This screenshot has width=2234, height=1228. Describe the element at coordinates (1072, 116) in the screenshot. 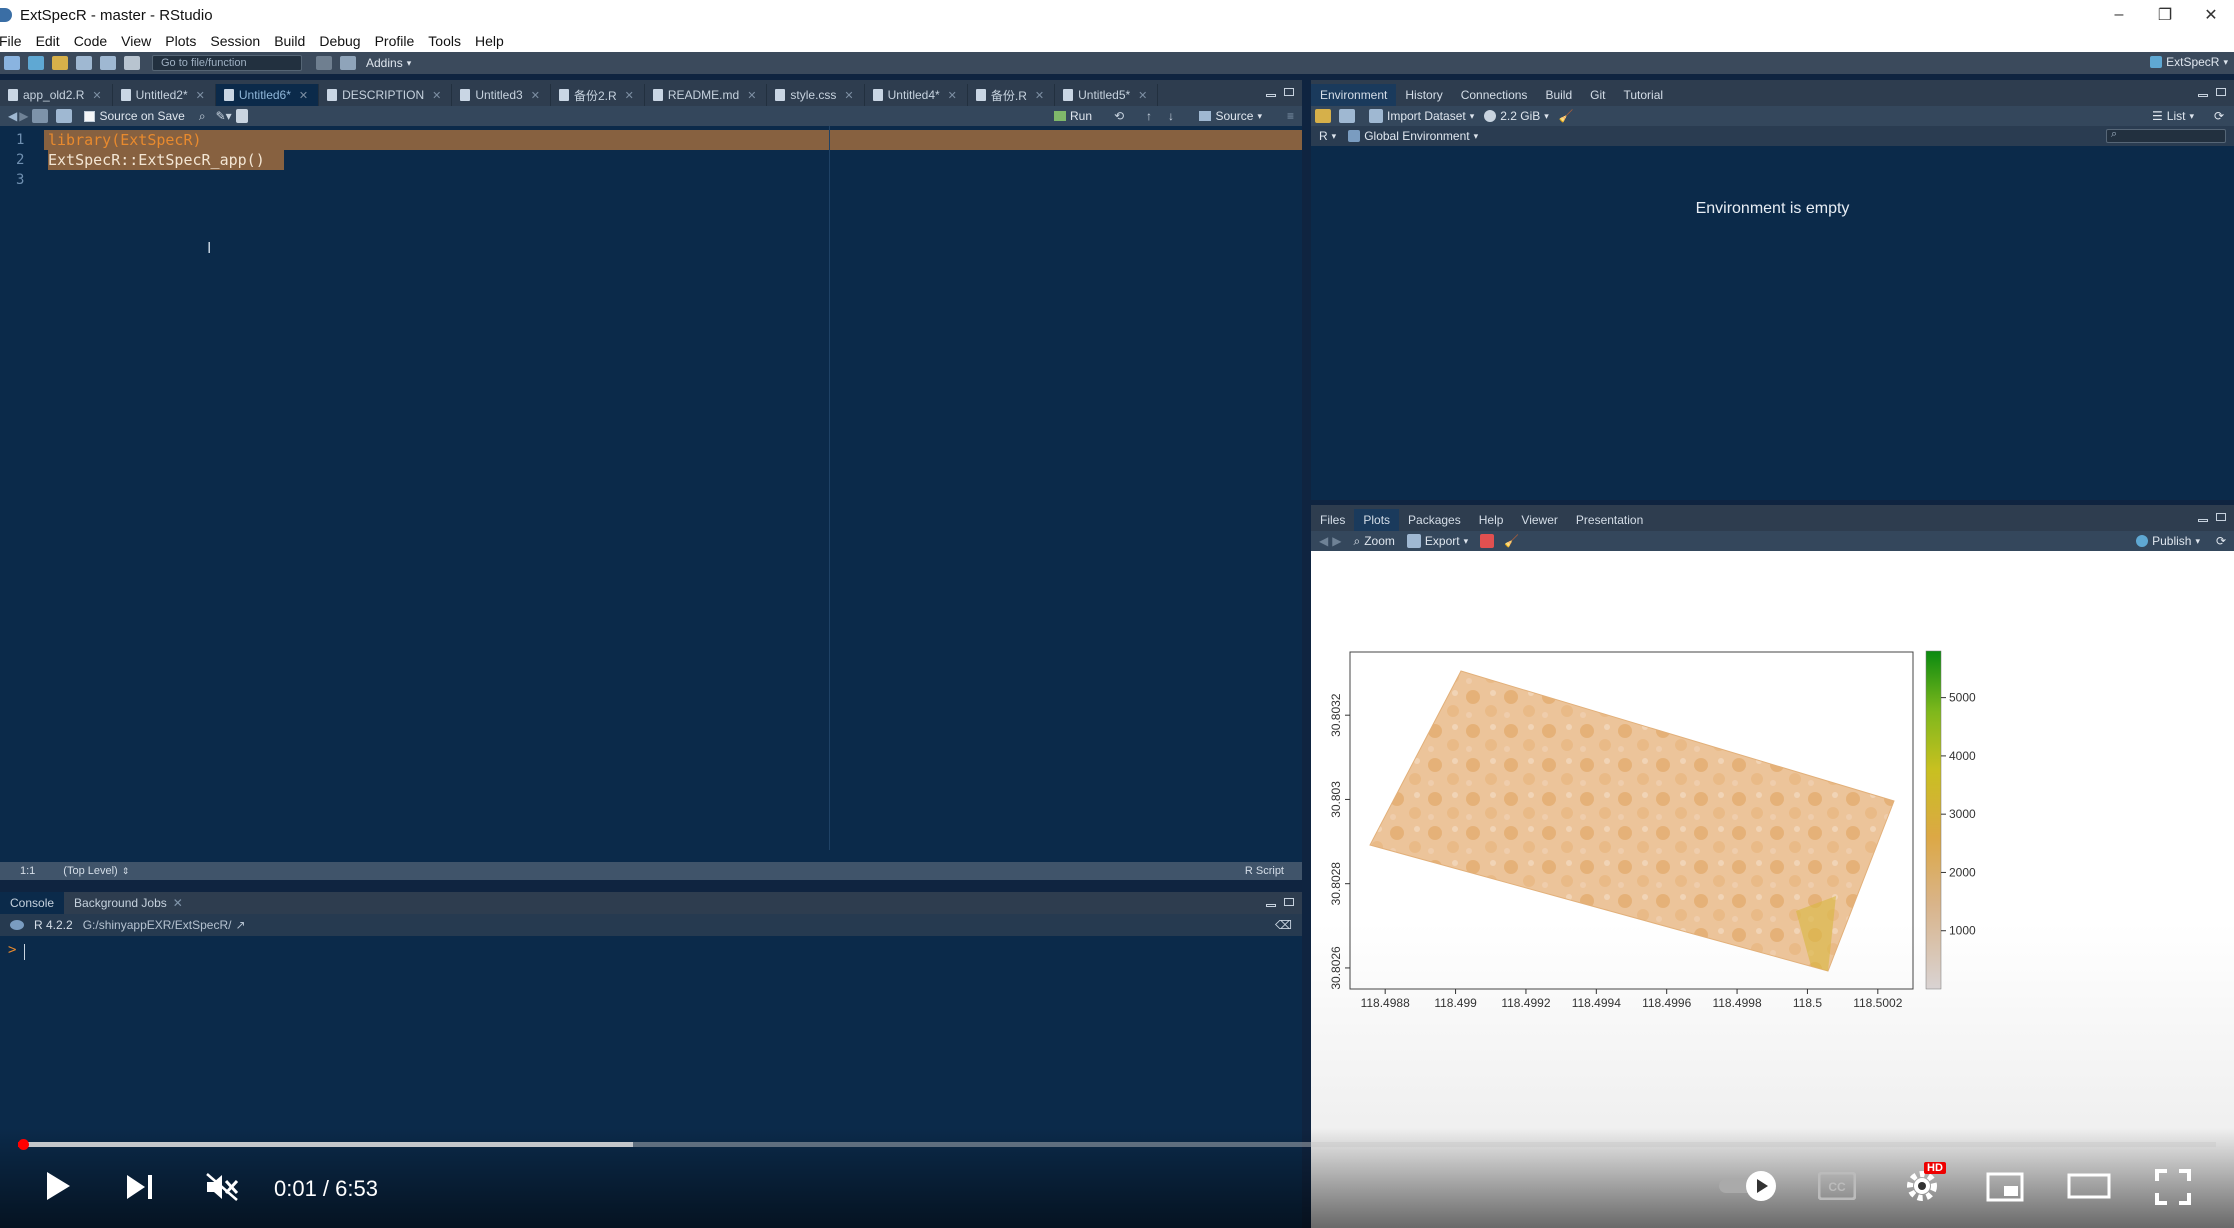

I see `run-button: Run` at that location.